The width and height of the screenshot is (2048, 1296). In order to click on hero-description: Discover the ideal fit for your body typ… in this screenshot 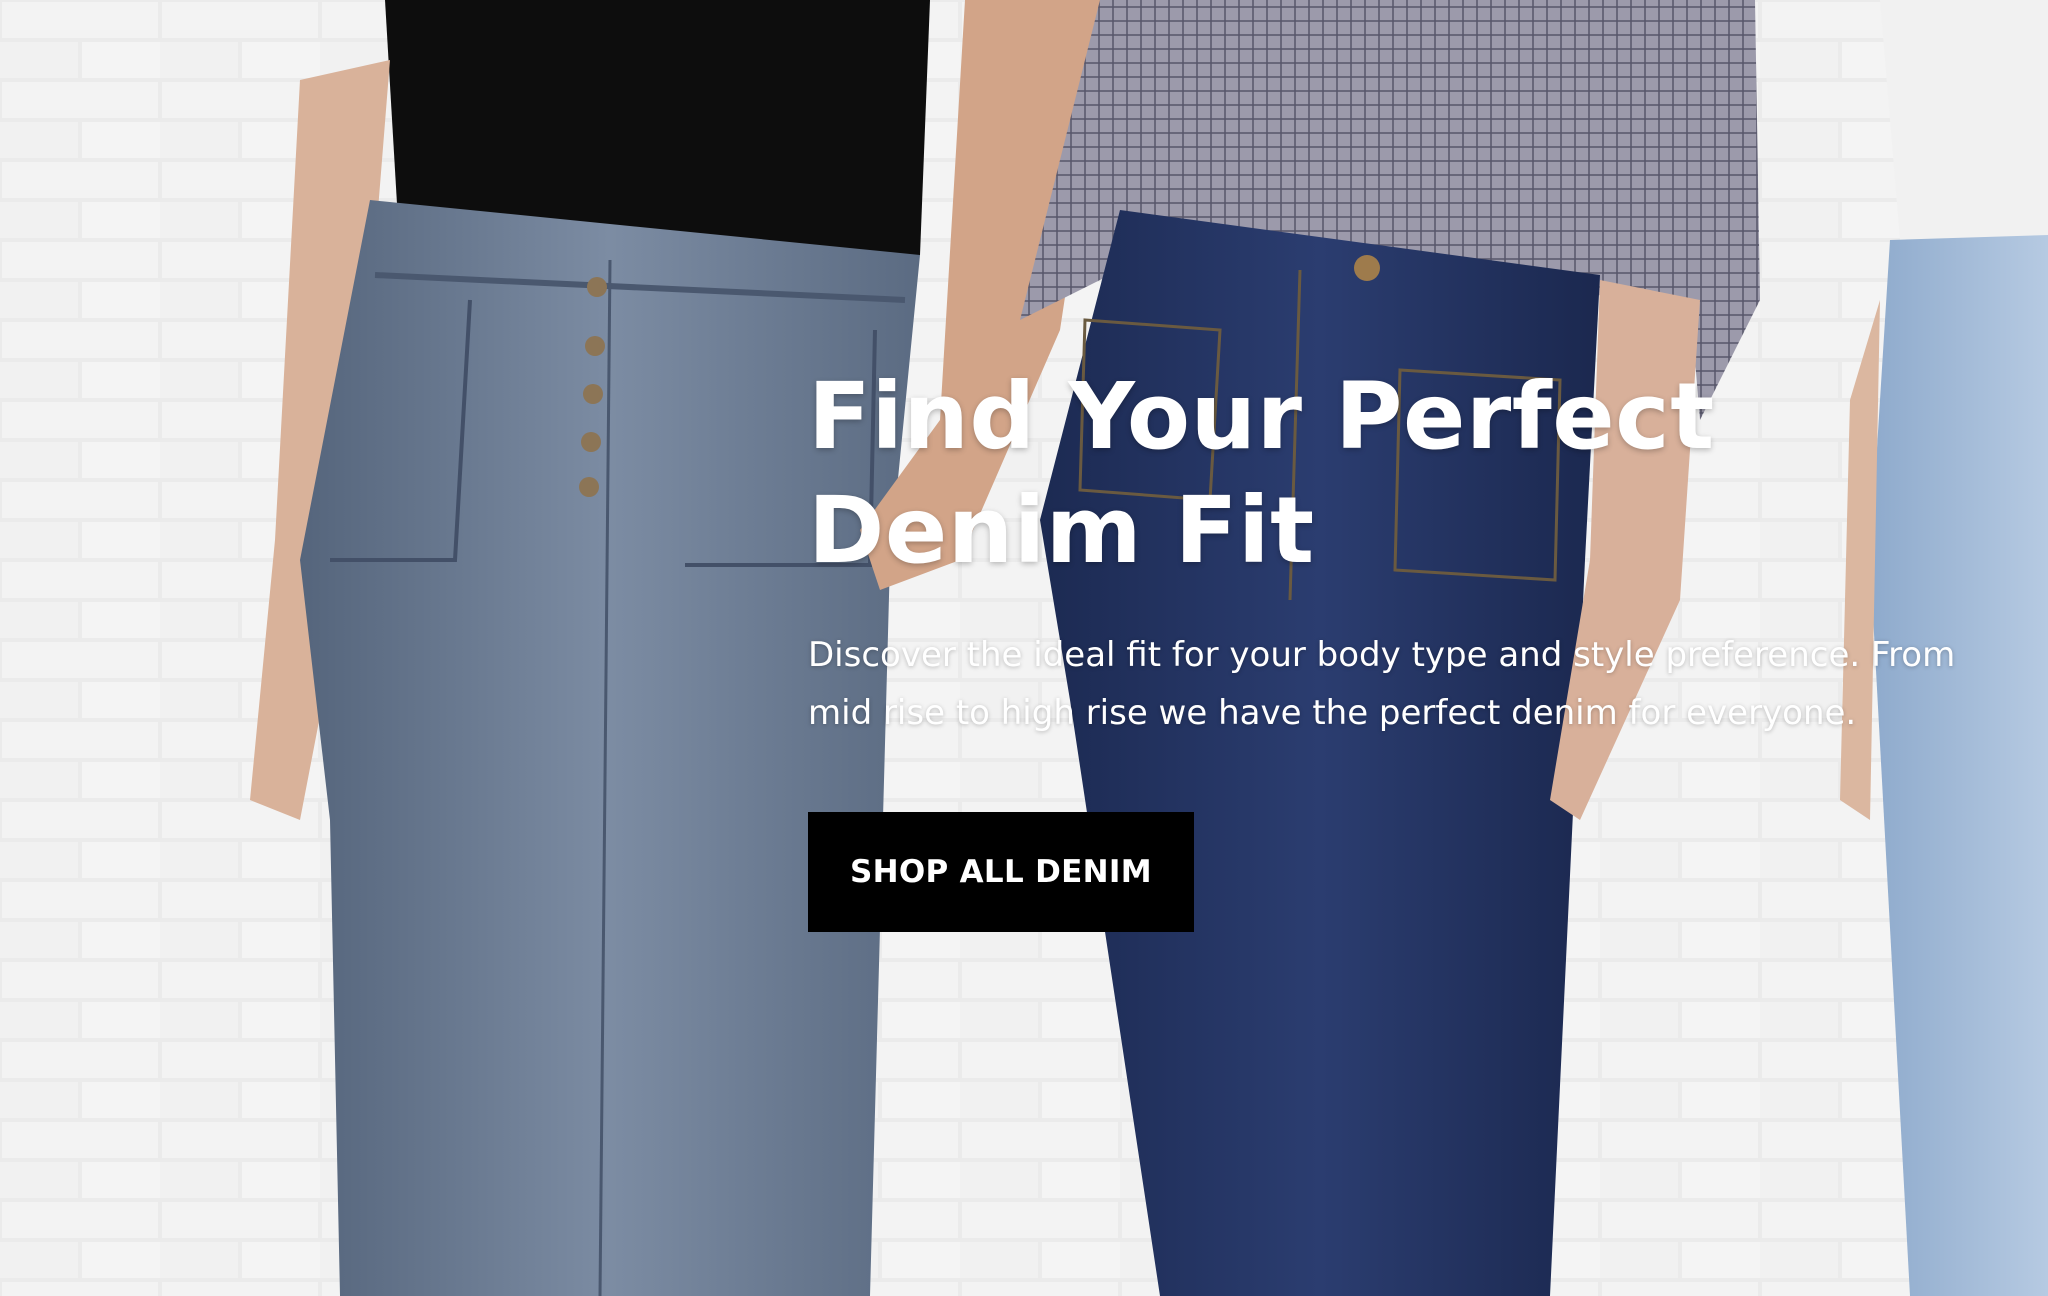, I will do `click(1382, 684)`.